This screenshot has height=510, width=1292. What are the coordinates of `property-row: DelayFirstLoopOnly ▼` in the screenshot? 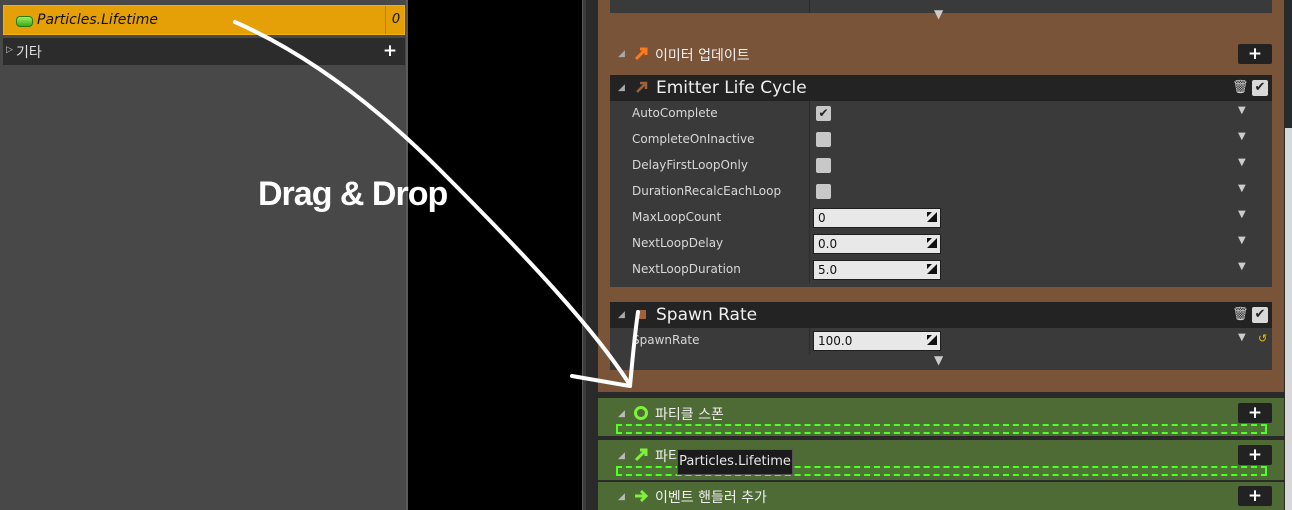 It's located at (941, 166).